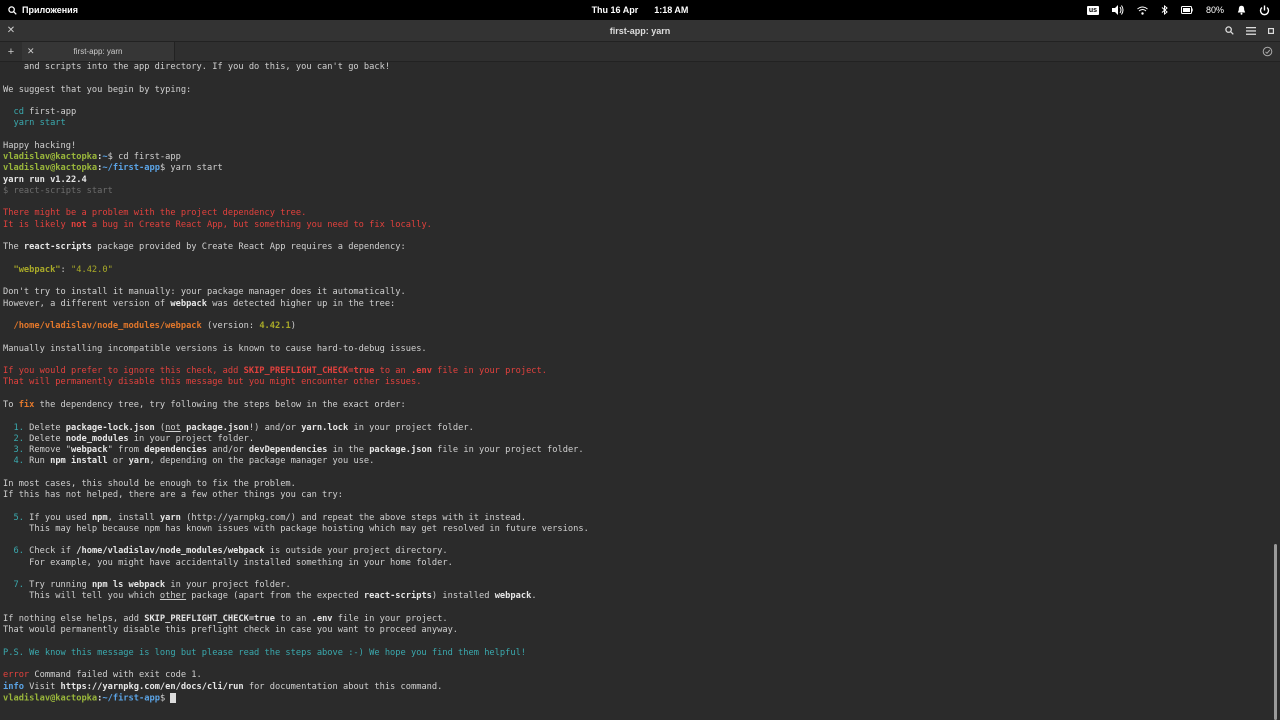  What do you see at coordinates (634, 112) in the screenshot?
I see `terminal-line: cd first-app` at bounding box center [634, 112].